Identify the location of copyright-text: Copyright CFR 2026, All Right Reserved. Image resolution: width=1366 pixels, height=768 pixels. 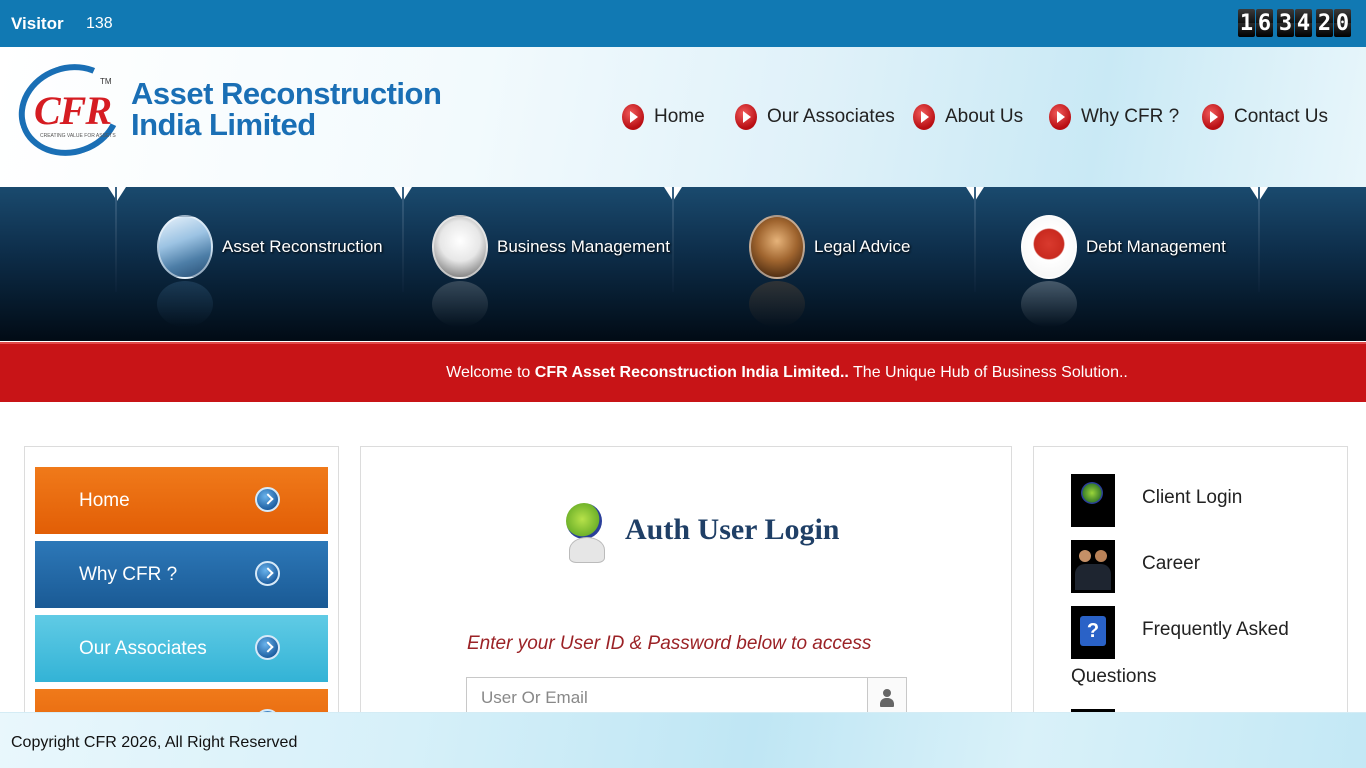
(154, 742).